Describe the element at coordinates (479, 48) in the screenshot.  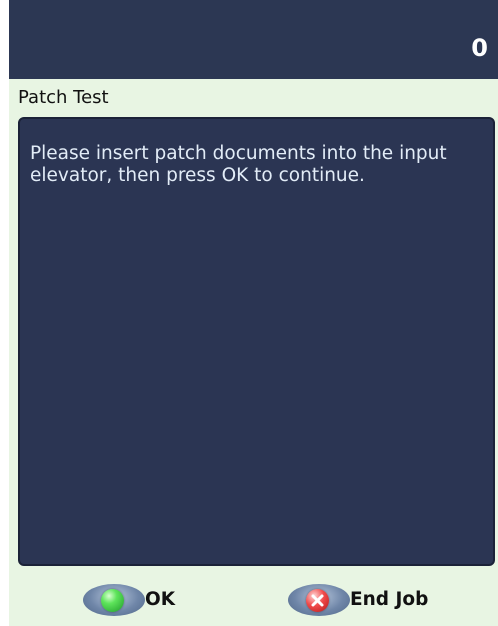
I see `document-counter: 0` at that location.